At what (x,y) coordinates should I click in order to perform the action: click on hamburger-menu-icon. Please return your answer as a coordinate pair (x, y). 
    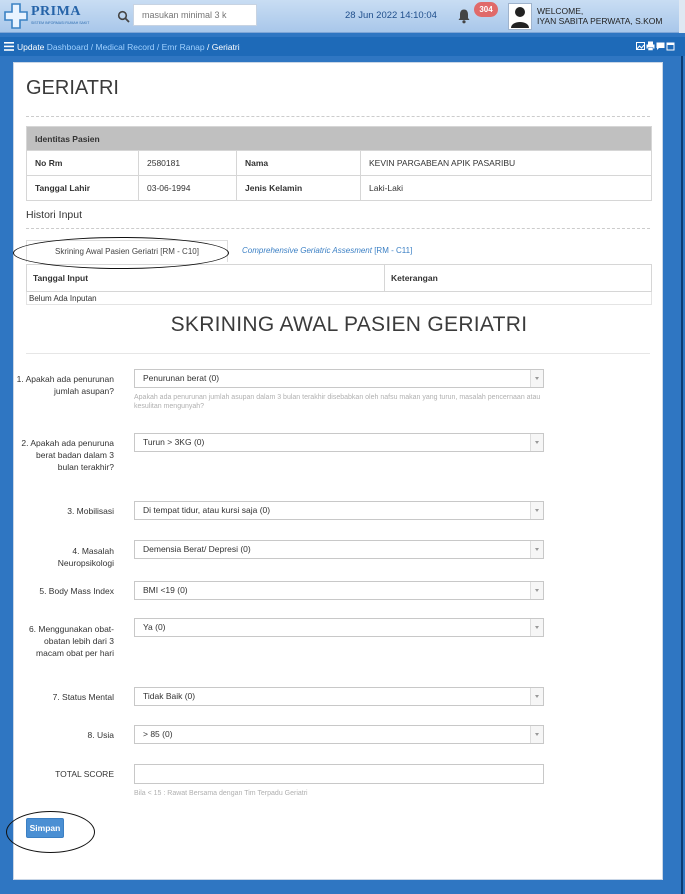
    Looking at the image, I should click on (9, 46).